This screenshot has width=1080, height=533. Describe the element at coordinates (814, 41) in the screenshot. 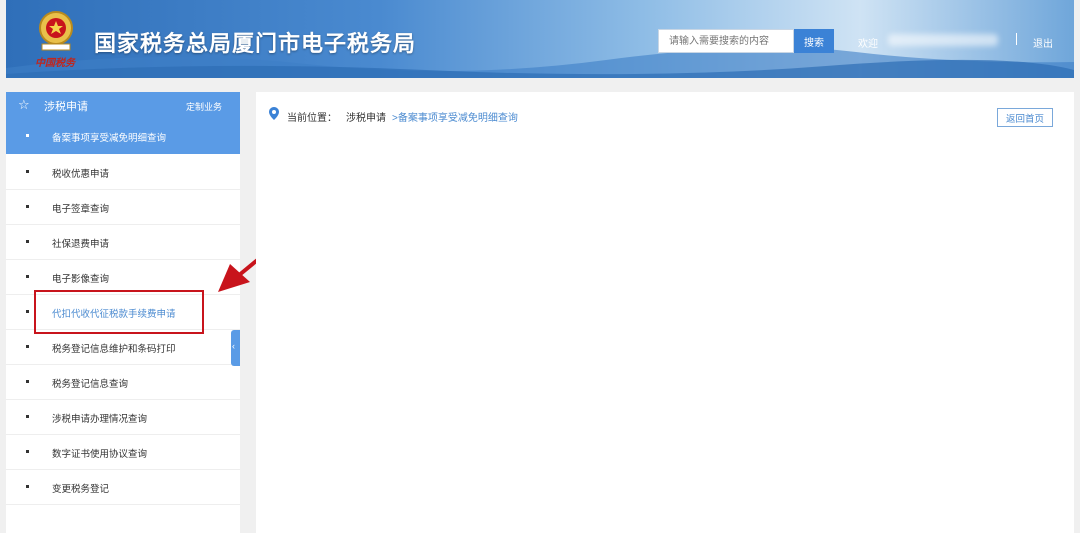

I see `search-button: 搜索` at that location.